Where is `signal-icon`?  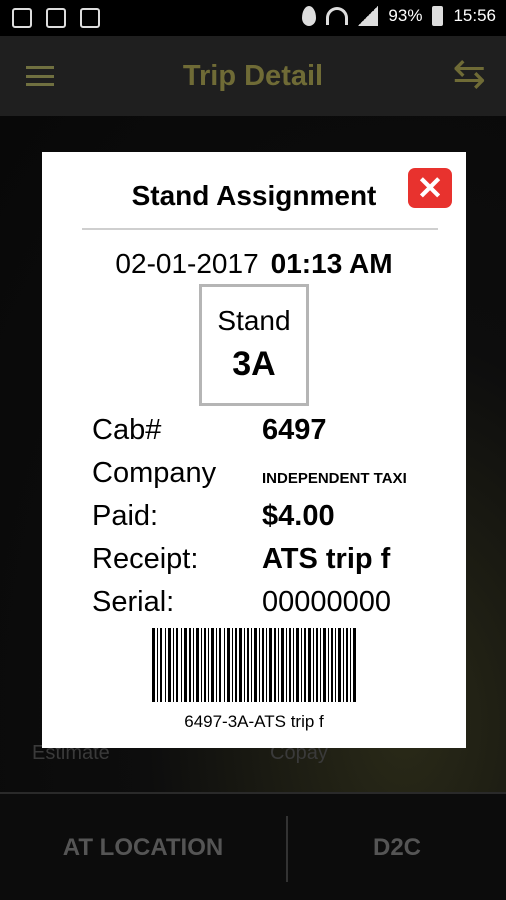 signal-icon is located at coordinates (368, 16).